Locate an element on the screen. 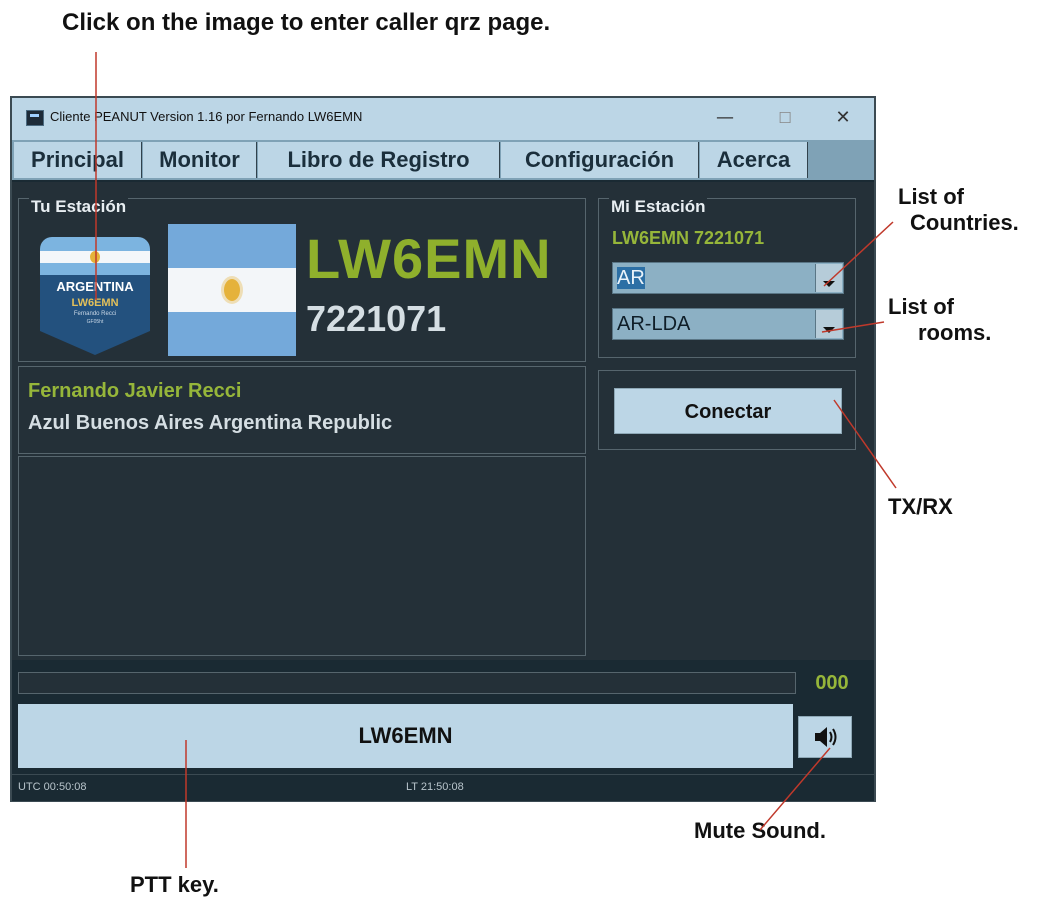 The height and width of the screenshot is (907, 1055). app-icon is located at coordinates (35, 118).